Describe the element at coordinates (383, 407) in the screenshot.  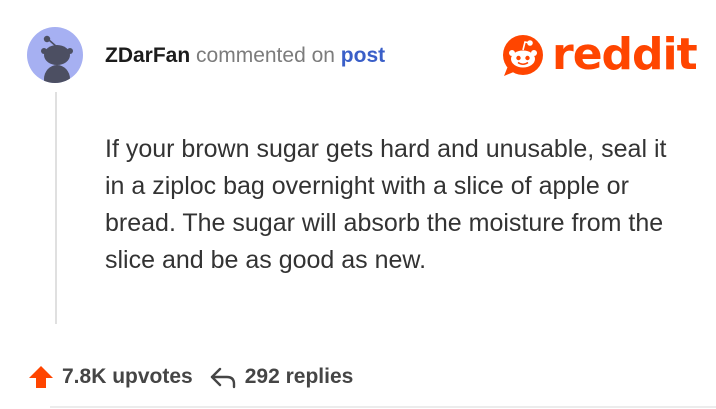
I see `divider` at that location.